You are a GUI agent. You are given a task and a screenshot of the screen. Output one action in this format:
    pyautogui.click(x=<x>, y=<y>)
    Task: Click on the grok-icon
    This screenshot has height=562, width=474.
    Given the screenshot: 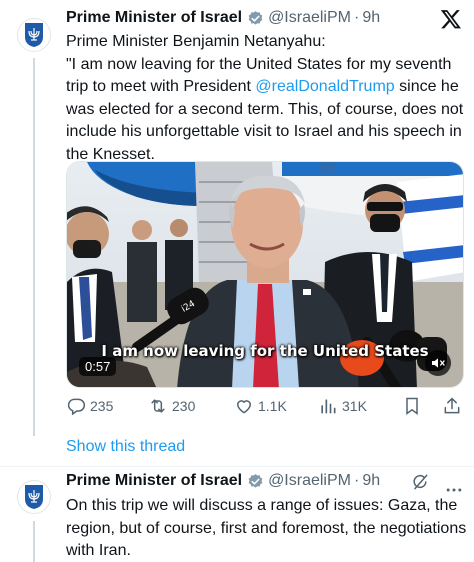 What is the action you would take?
    pyautogui.click(x=420, y=482)
    